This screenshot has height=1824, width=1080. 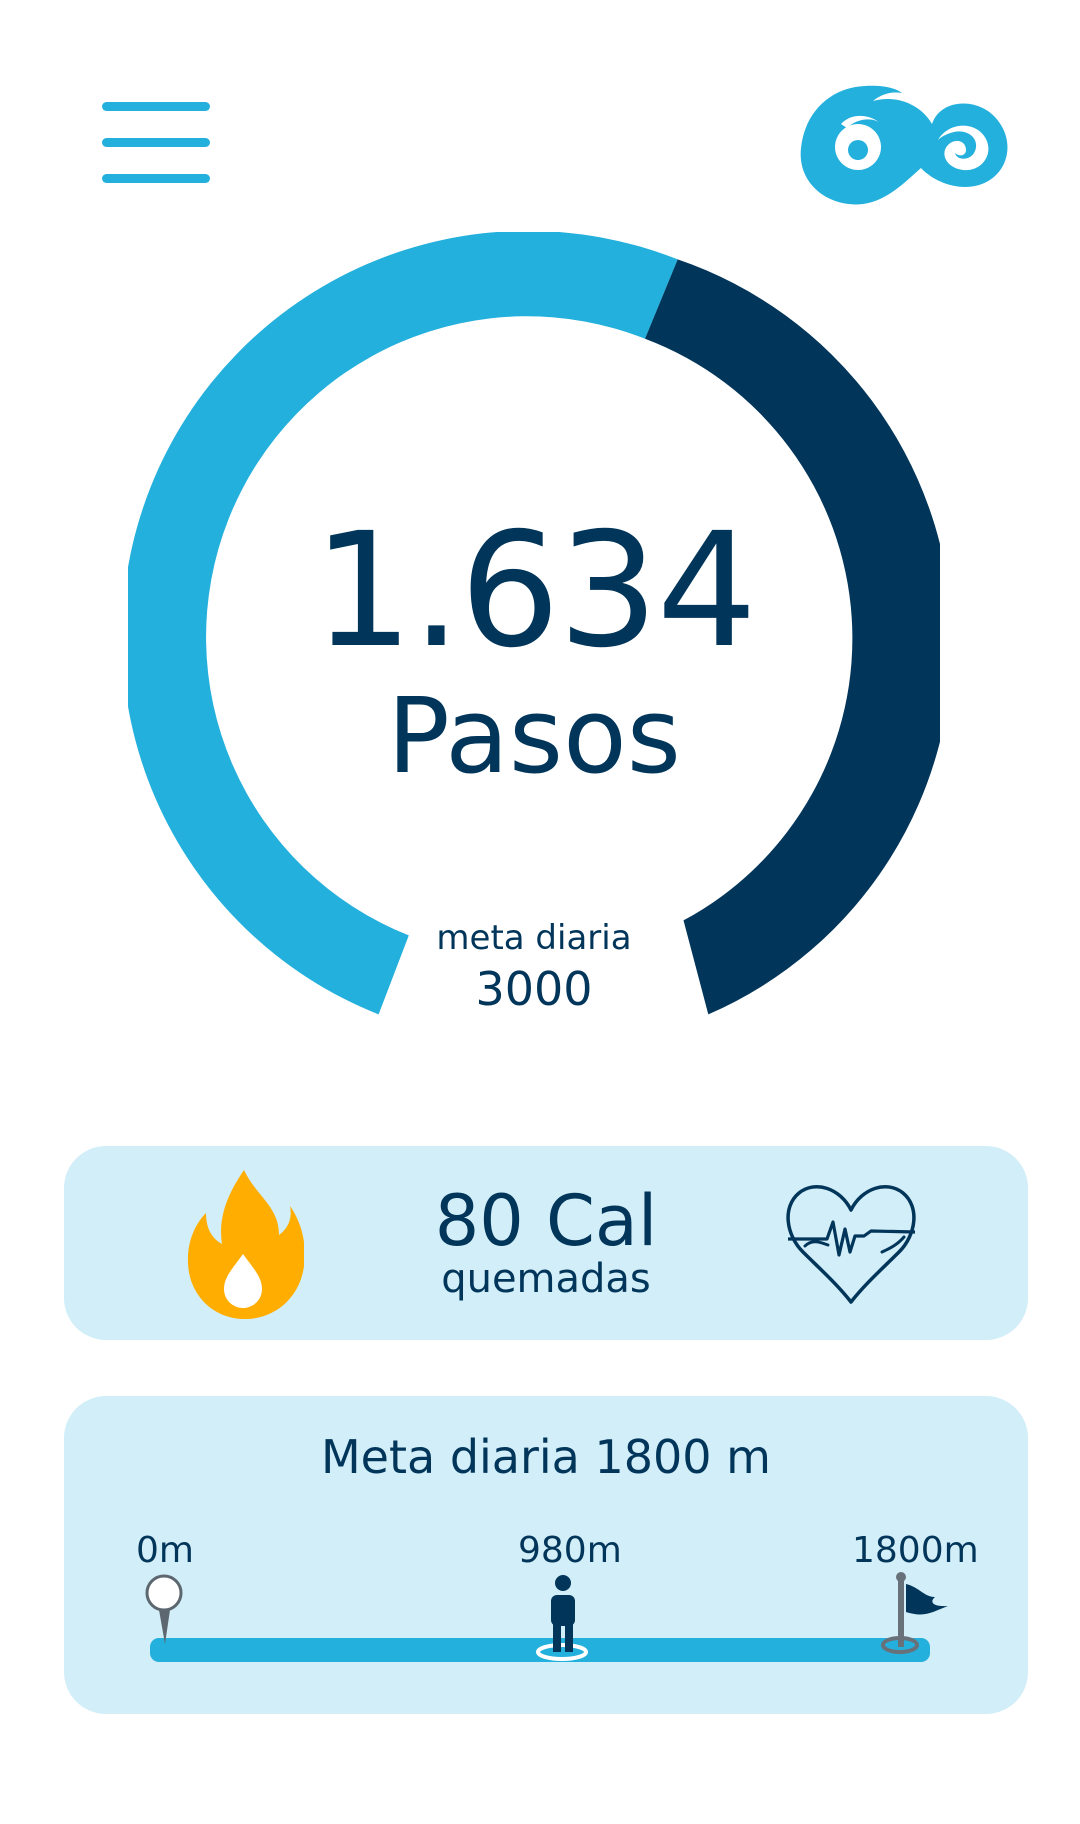 I want to click on menu-line-top, so click(x=156, y=106).